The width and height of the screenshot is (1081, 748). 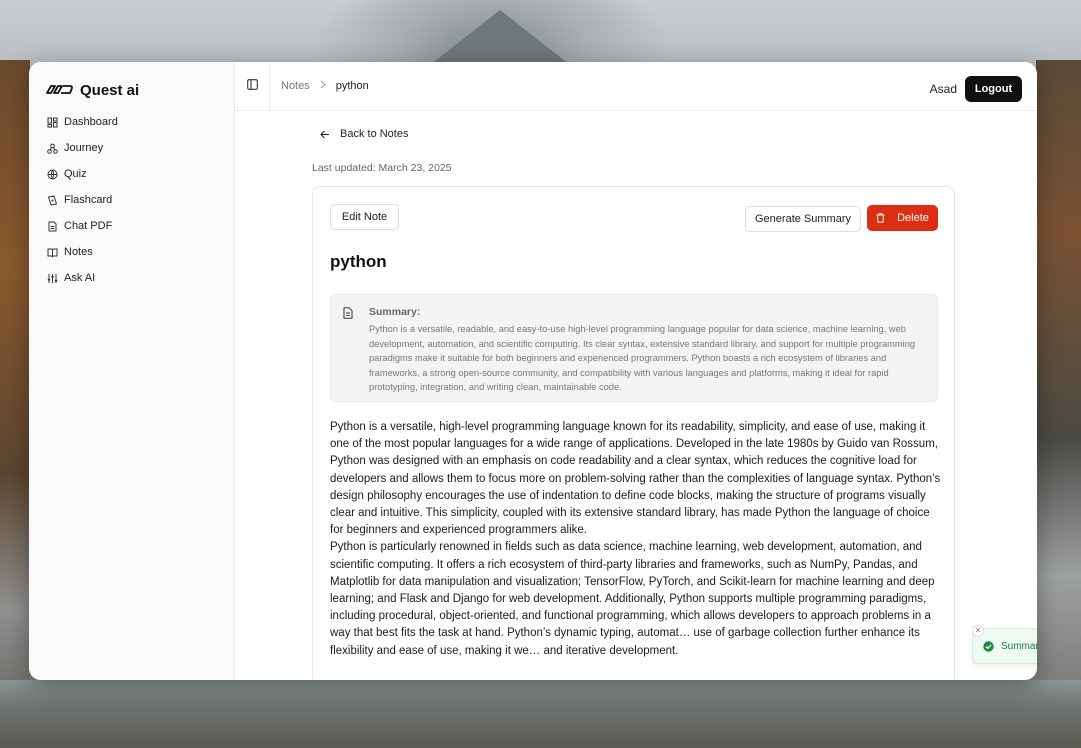 I want to click on logout-button: Logout, so click(x=993, y=89).